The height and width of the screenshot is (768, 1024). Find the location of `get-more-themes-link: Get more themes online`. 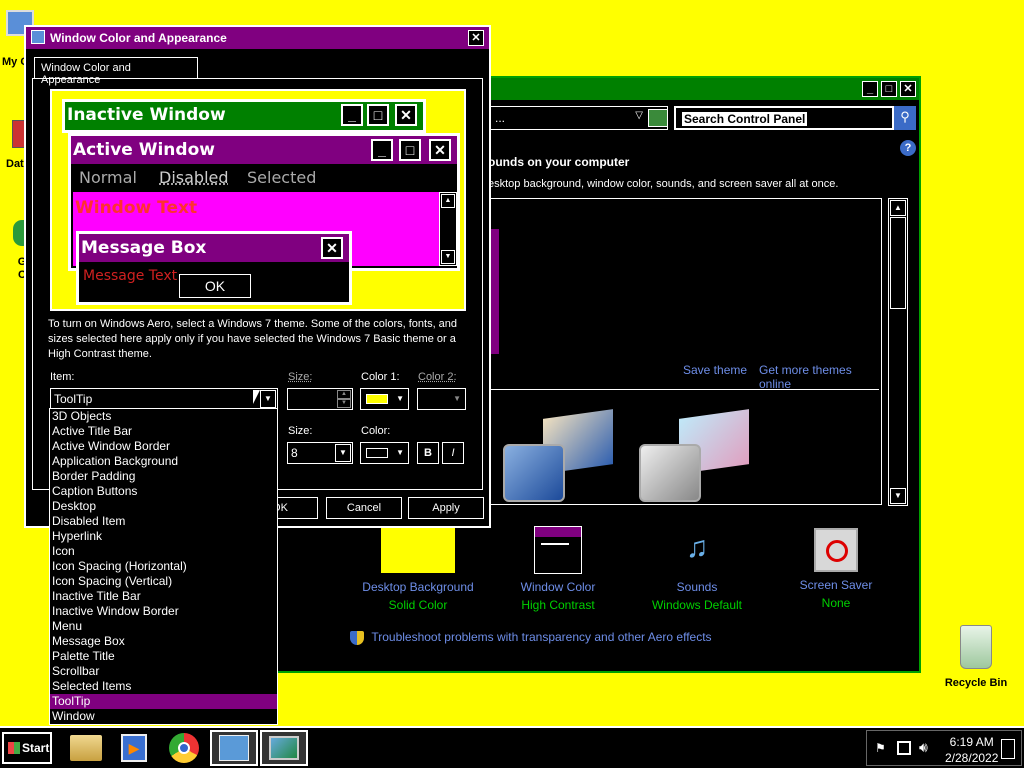

get-more-themes-link: Get more themes online is located at coordinates (820, 377).